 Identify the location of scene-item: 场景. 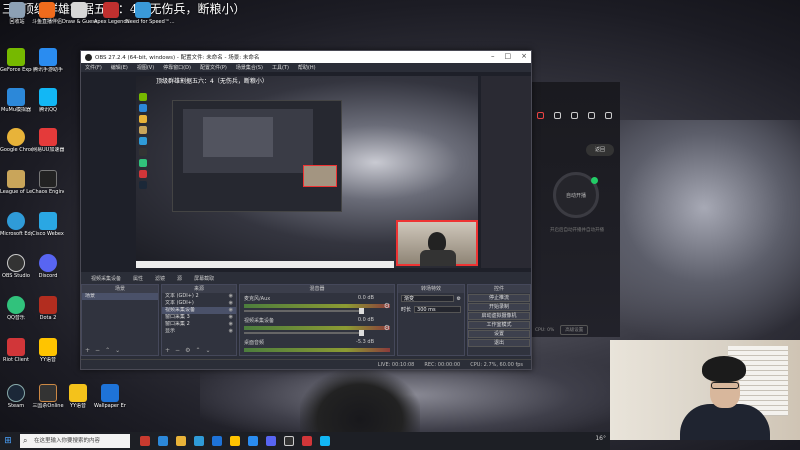
(120, 296).